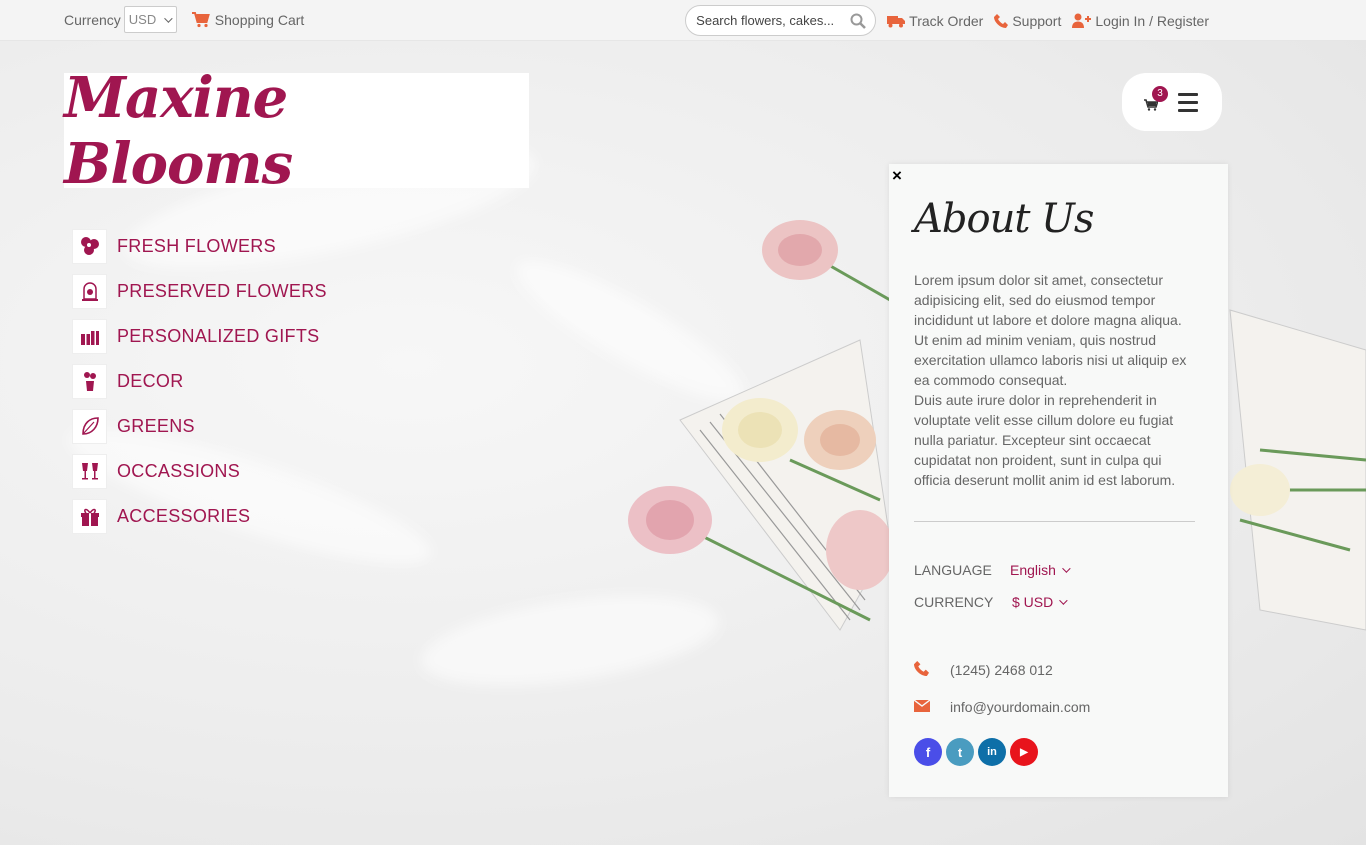 This screenshot has width=1366, height=845. What do you see at coordinates (89, 246) in the screenshot?
I see `flower-icon` at bounding box center [89, 246].